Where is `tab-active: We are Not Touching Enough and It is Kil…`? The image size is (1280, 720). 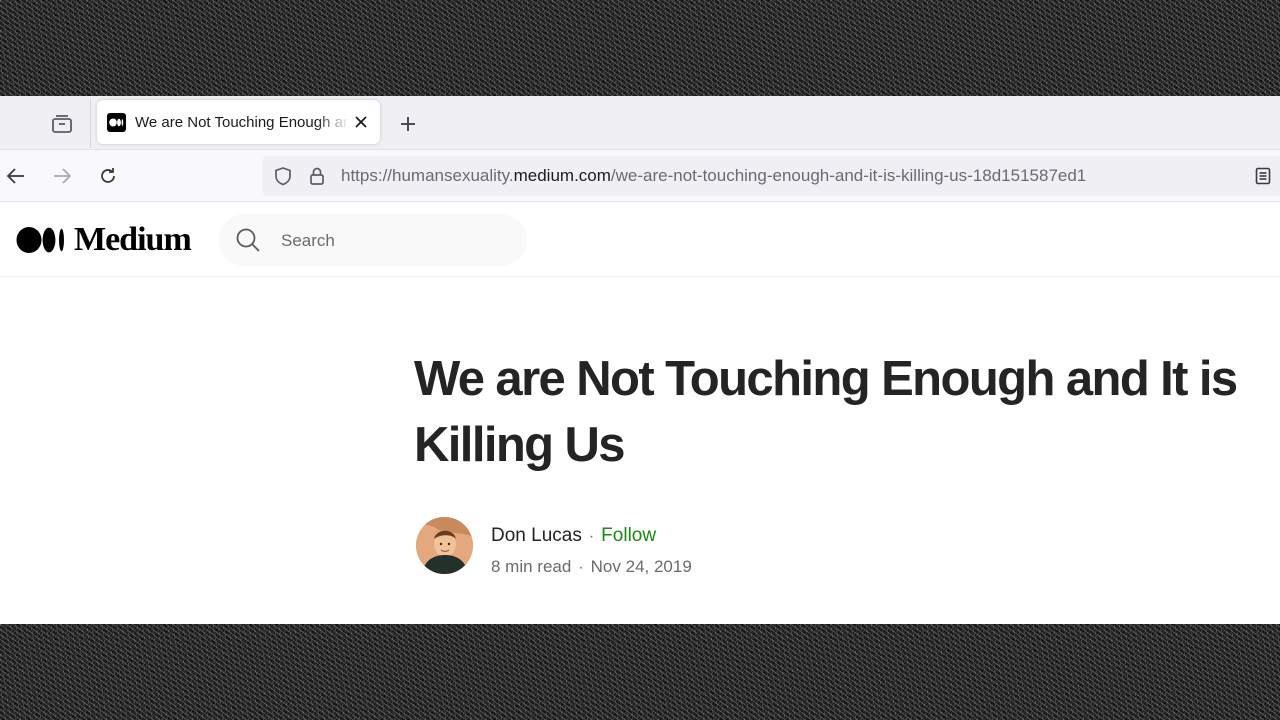 tab-active: We are Not Touching Enough and It is Kil… is located at coordinates (238, 122).